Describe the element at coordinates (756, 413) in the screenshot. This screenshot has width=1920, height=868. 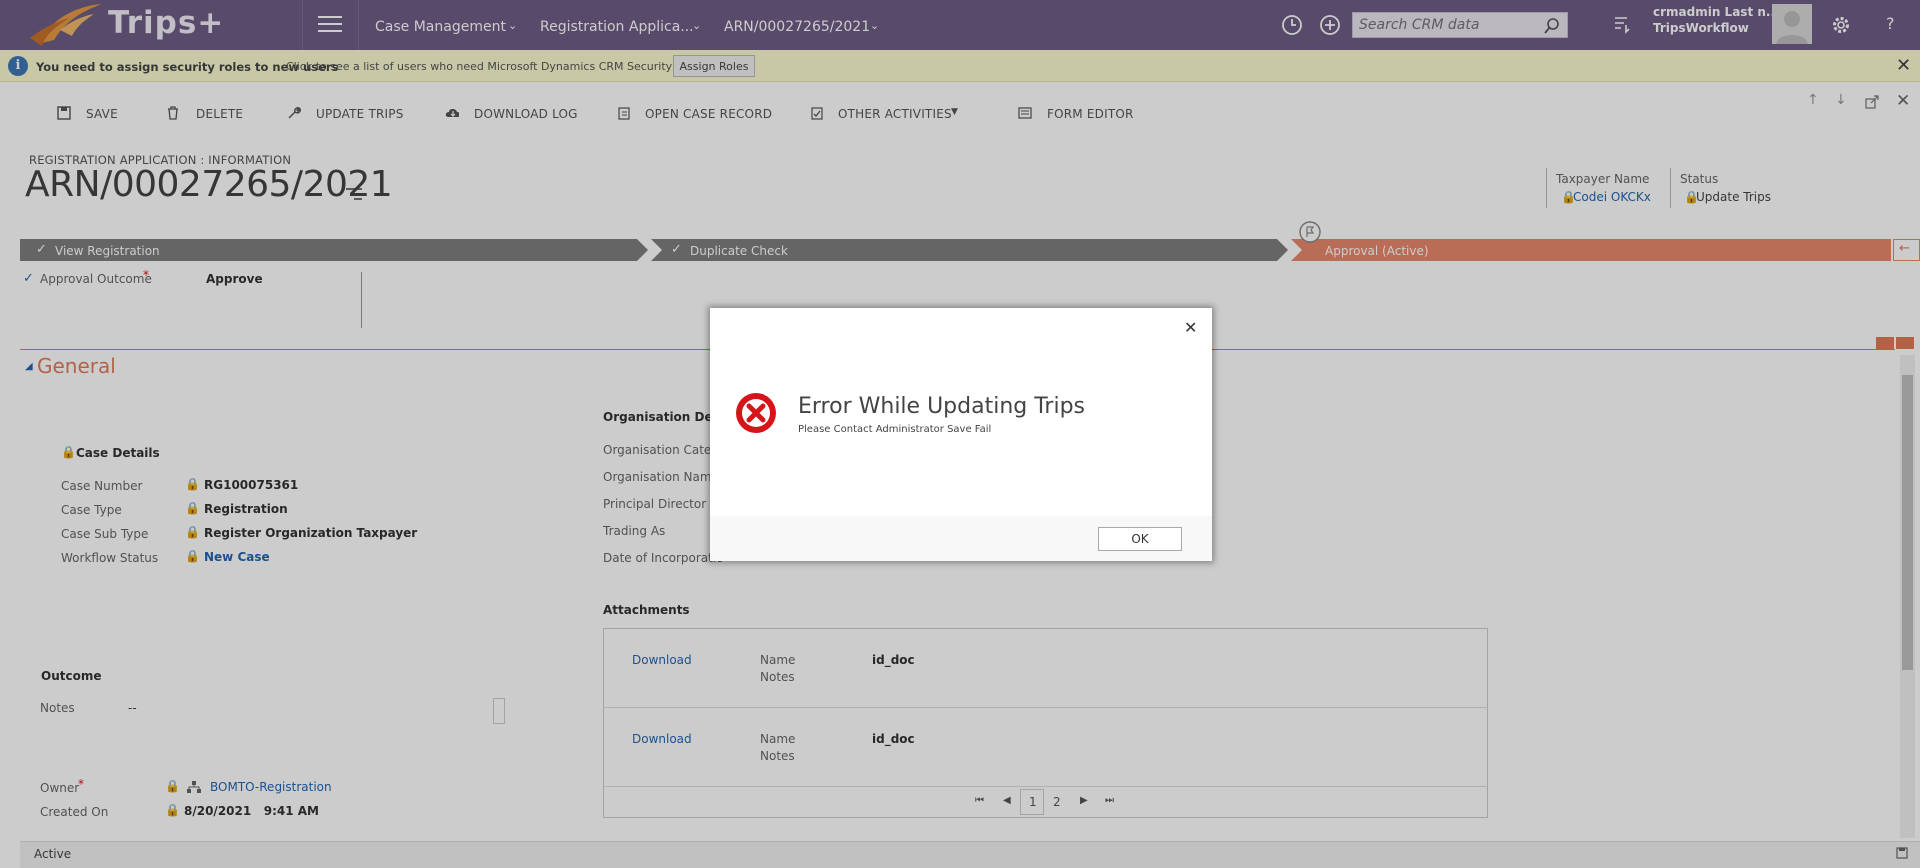
I see `error-icon` at that location.